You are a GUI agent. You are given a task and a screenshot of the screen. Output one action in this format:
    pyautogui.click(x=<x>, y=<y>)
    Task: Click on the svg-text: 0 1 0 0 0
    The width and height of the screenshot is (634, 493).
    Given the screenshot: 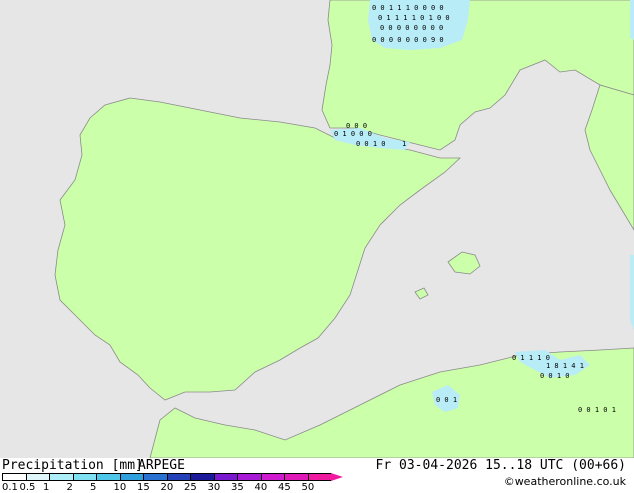 What is the action you would take?
    pyautogui.click(x=353, y=134)
    